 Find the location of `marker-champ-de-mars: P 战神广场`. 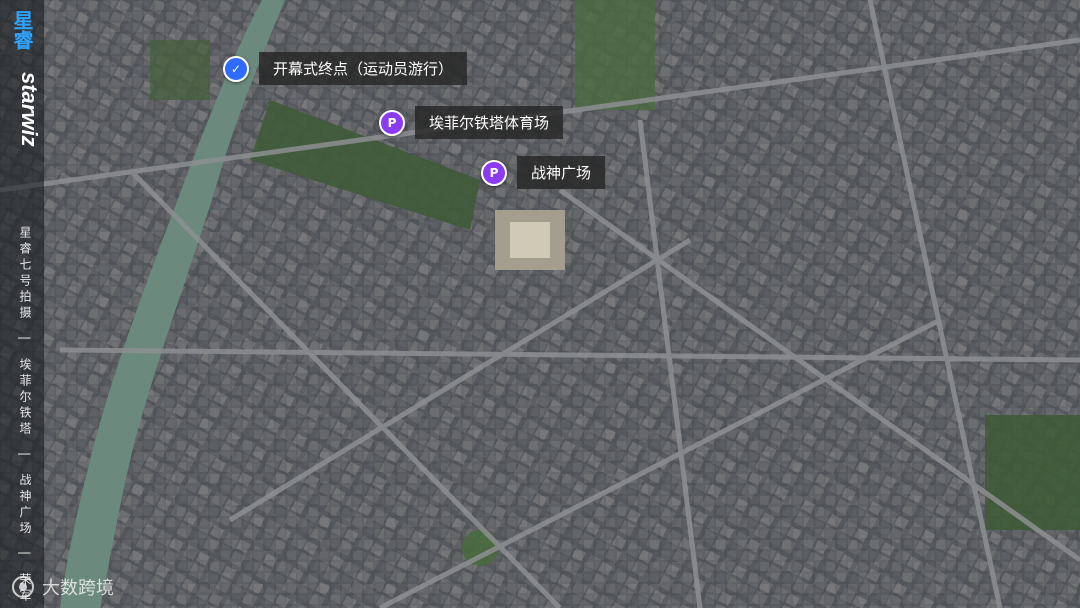

marker-champ-de-mars: P 战神广场 is located at coordinates (543, 172).